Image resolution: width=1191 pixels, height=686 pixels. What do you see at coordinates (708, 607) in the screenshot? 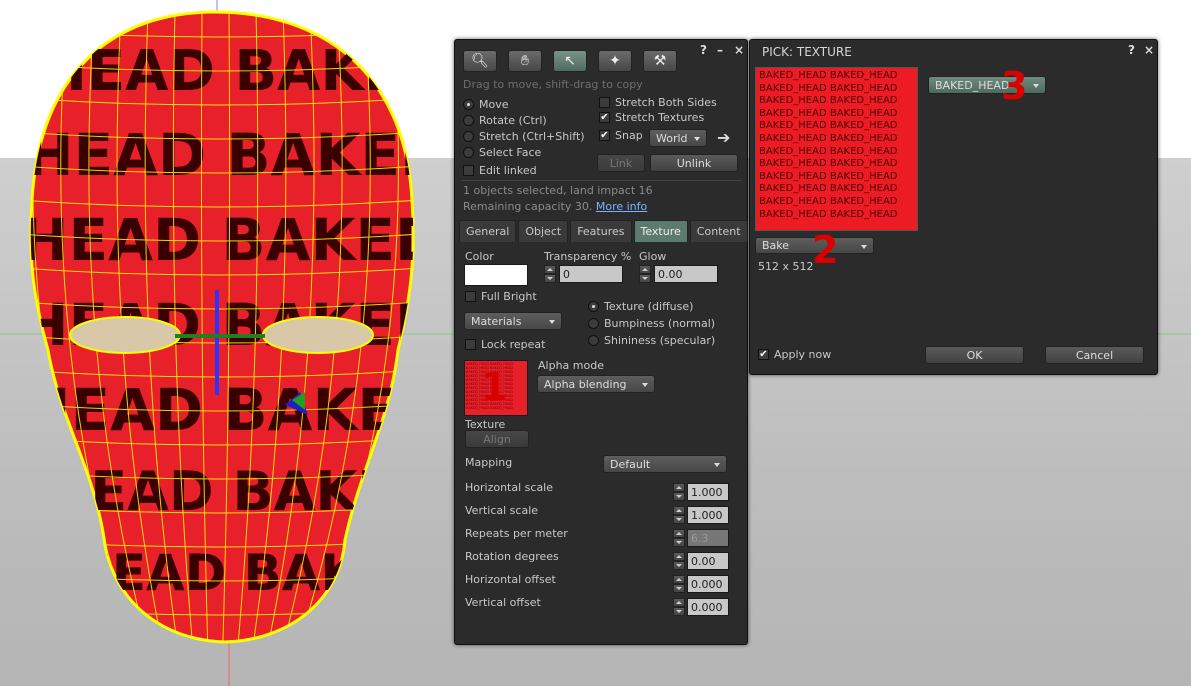
I see `vertical-offset-field: 0.000` at bounding box center [708, 607].